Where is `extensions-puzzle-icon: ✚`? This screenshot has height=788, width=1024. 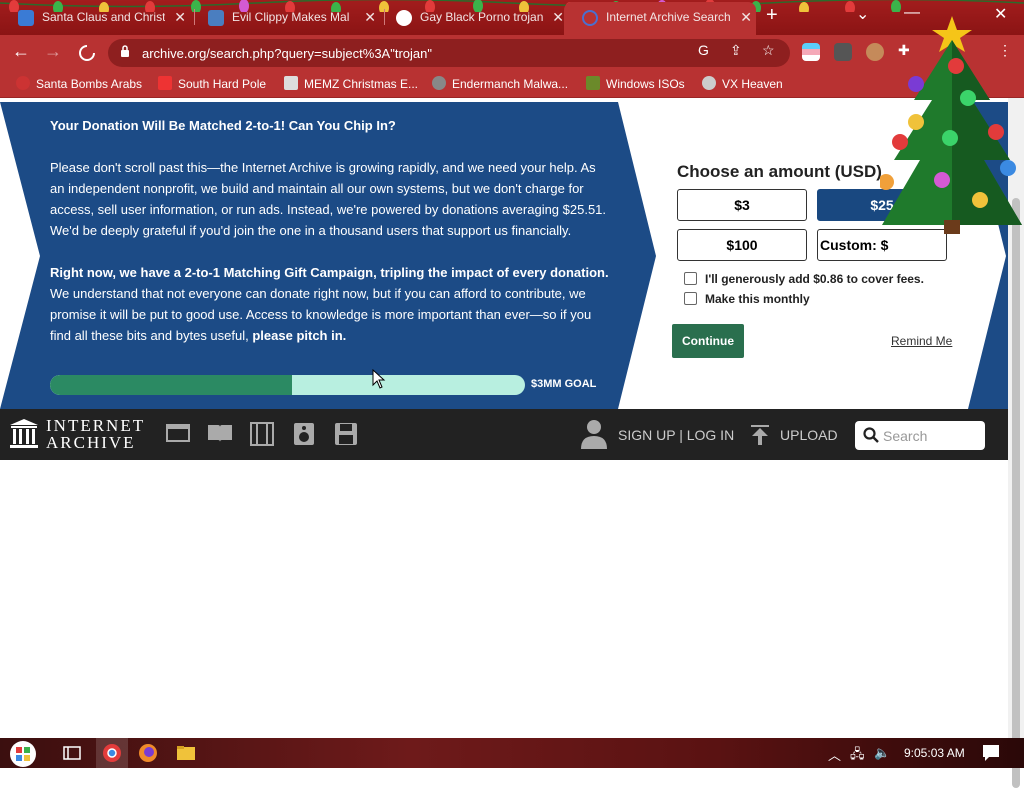 extensions-puzzle-icon: ✚ is located at coordinates (904, 50).